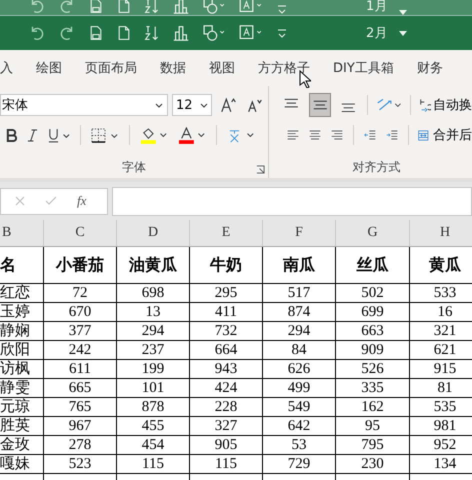  What do you see at coordinates (22, 445) in the screenshot?
I see `table-cell: 金玫` at bounding box center [22, 445].